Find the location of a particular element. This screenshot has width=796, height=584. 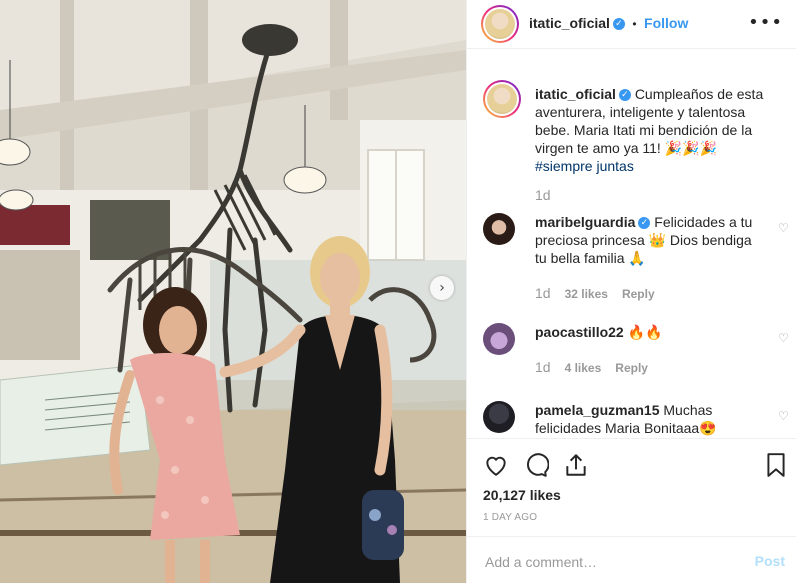

next-image-button: › is located at coordinates (442, 288).